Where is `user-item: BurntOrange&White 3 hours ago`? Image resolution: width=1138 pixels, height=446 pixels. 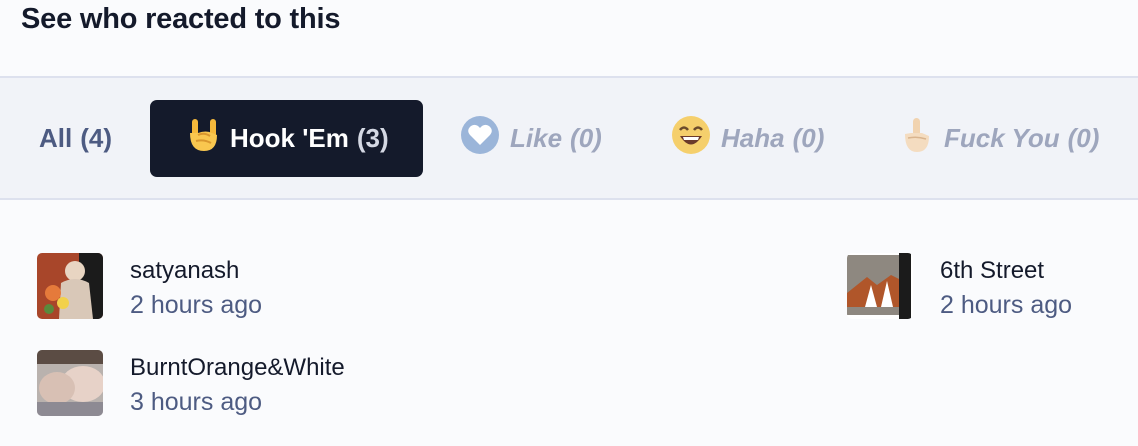
user-item: BurntOrange&White 3 hours ago is located at coordinates (191, 358).